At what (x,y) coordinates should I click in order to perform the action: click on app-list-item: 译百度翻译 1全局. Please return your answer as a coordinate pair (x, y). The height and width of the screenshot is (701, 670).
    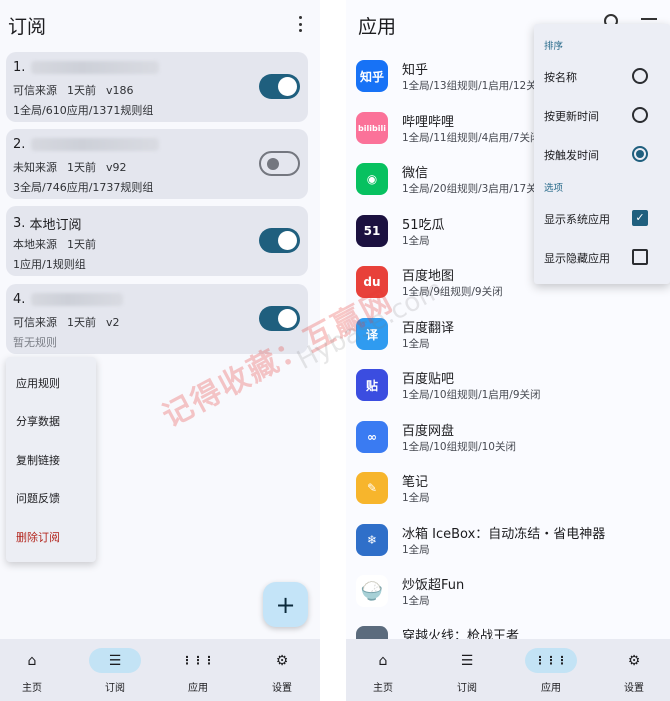
    Looking at the image, I should click on (511, 334).